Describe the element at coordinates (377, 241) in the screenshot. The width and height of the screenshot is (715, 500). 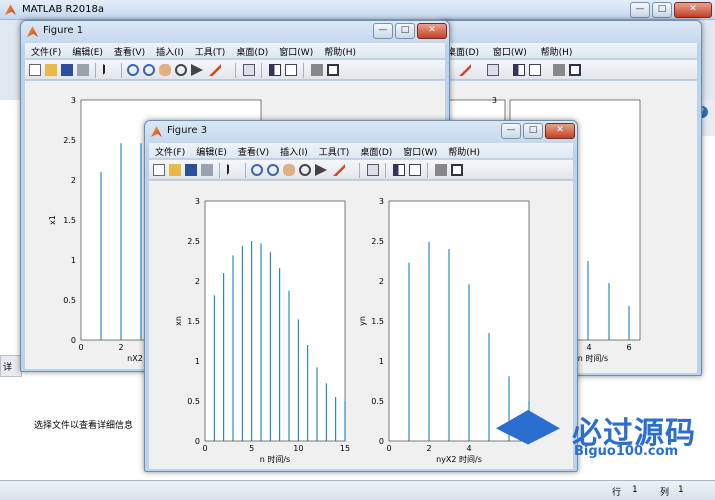
I see `fig3-right-ytick: 2.5` at that location.